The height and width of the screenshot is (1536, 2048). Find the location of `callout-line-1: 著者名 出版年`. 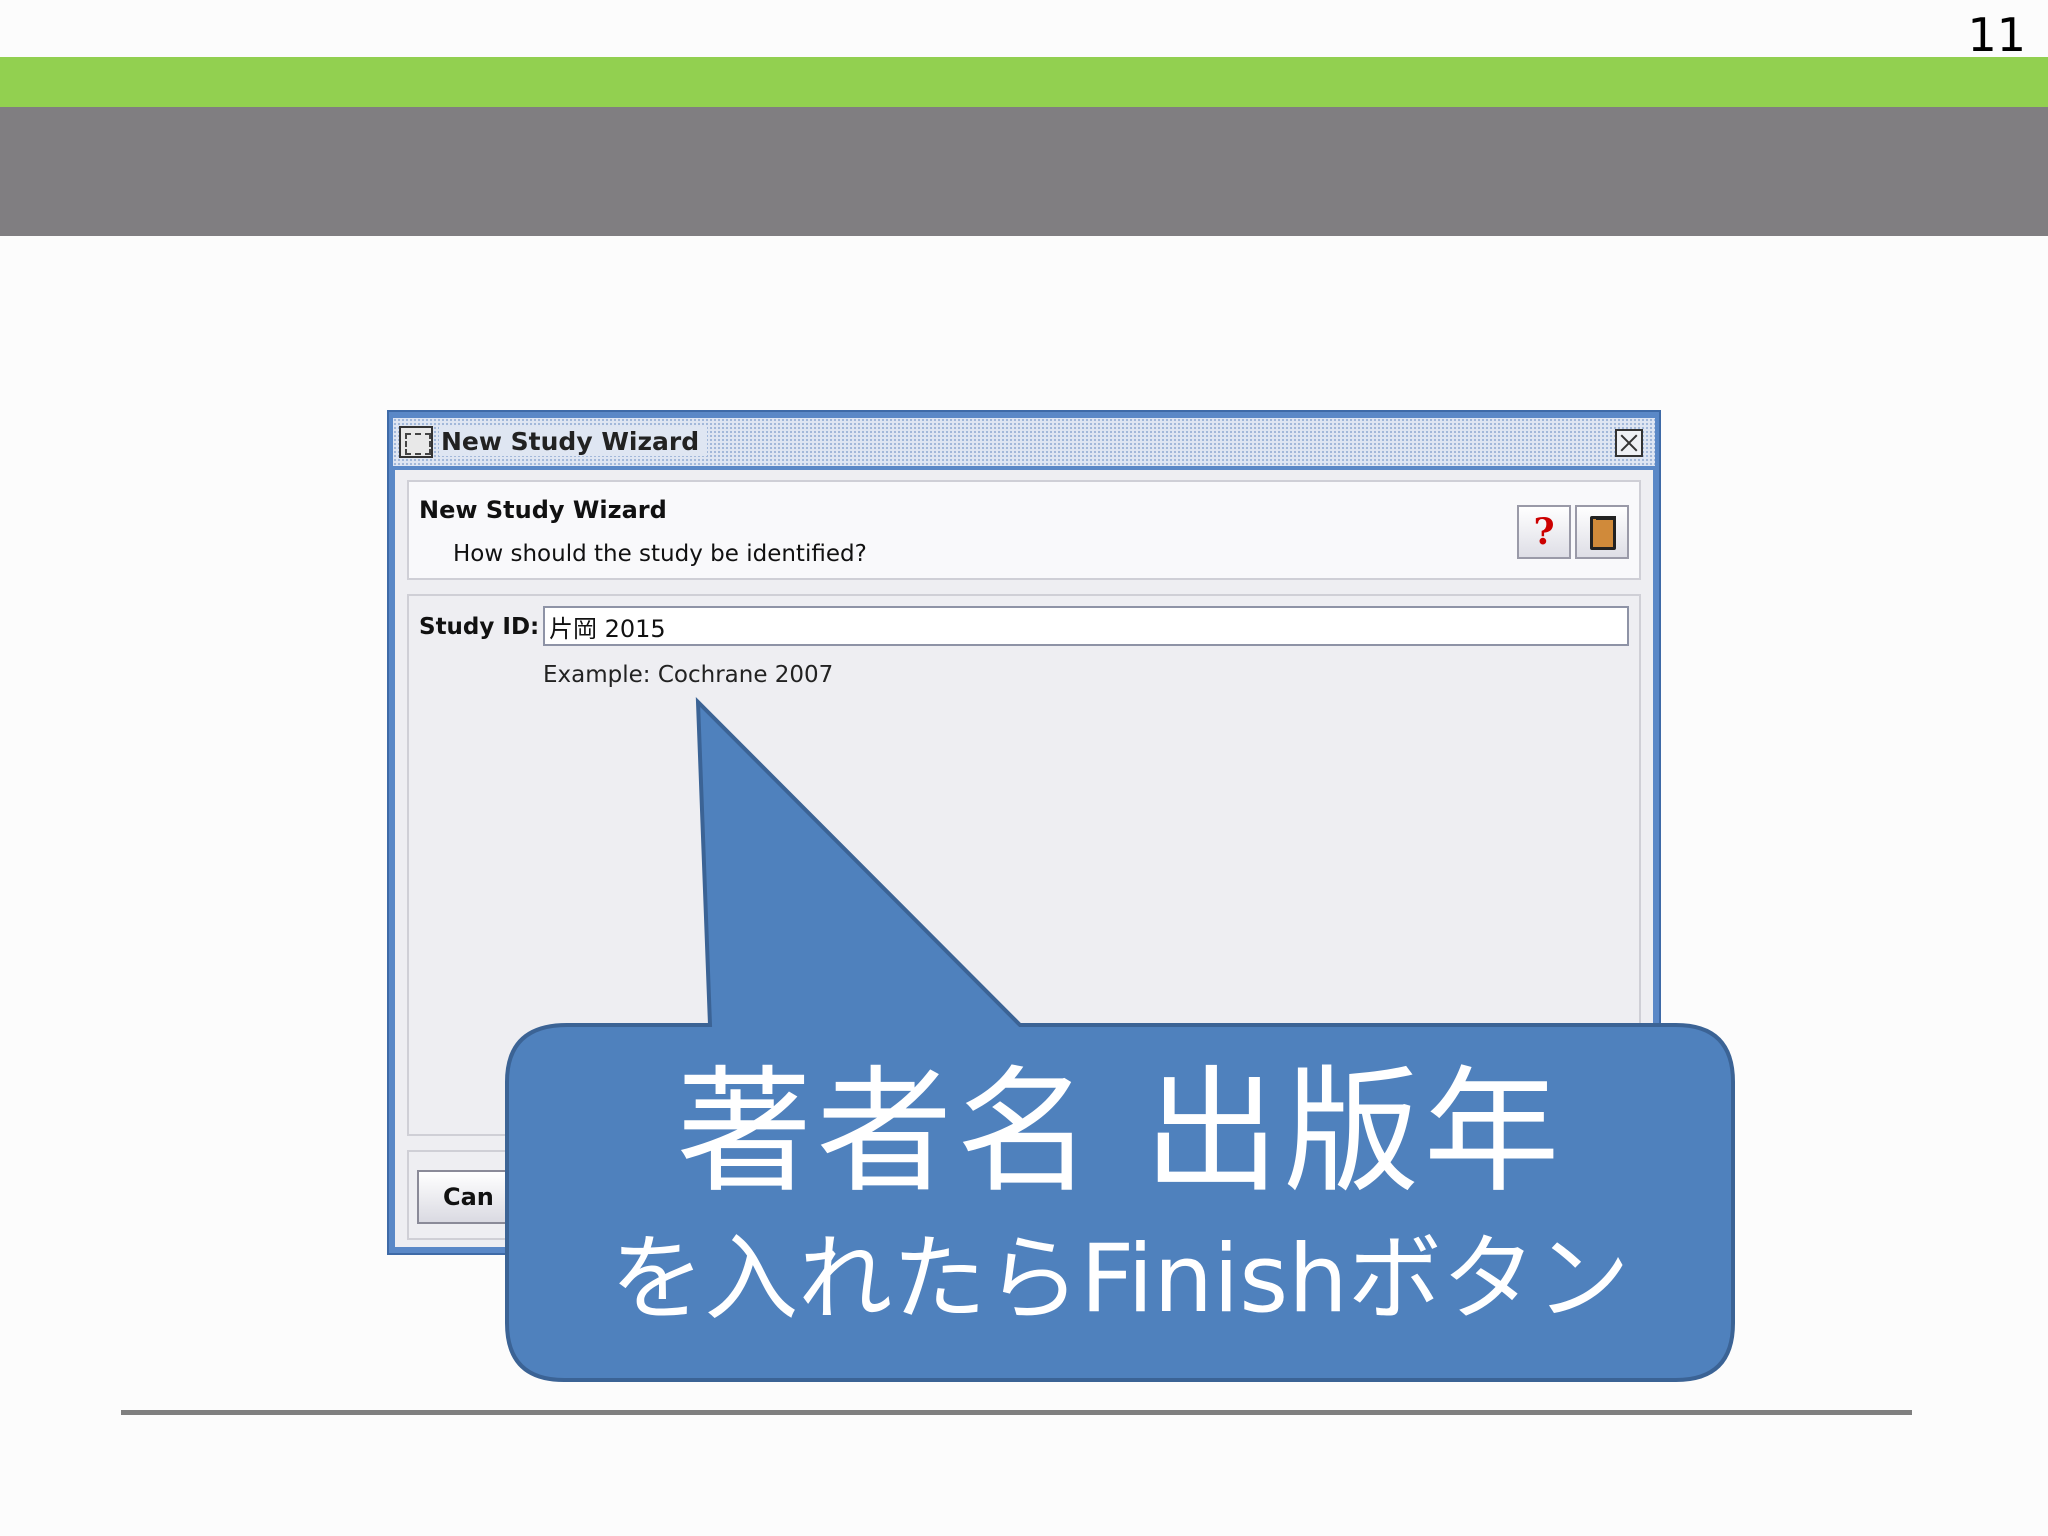

callout-line-1: 著者名 出版年 is located at coordinates (1120, 1133).